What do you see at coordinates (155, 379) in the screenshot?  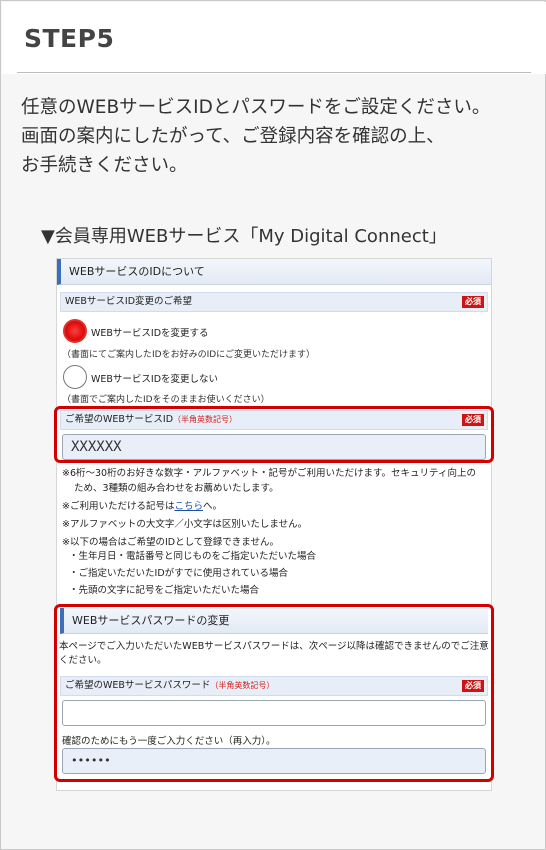 I see `option-keep-label: WEBサービスIDを変更しない` at bounding box center [155, 379].